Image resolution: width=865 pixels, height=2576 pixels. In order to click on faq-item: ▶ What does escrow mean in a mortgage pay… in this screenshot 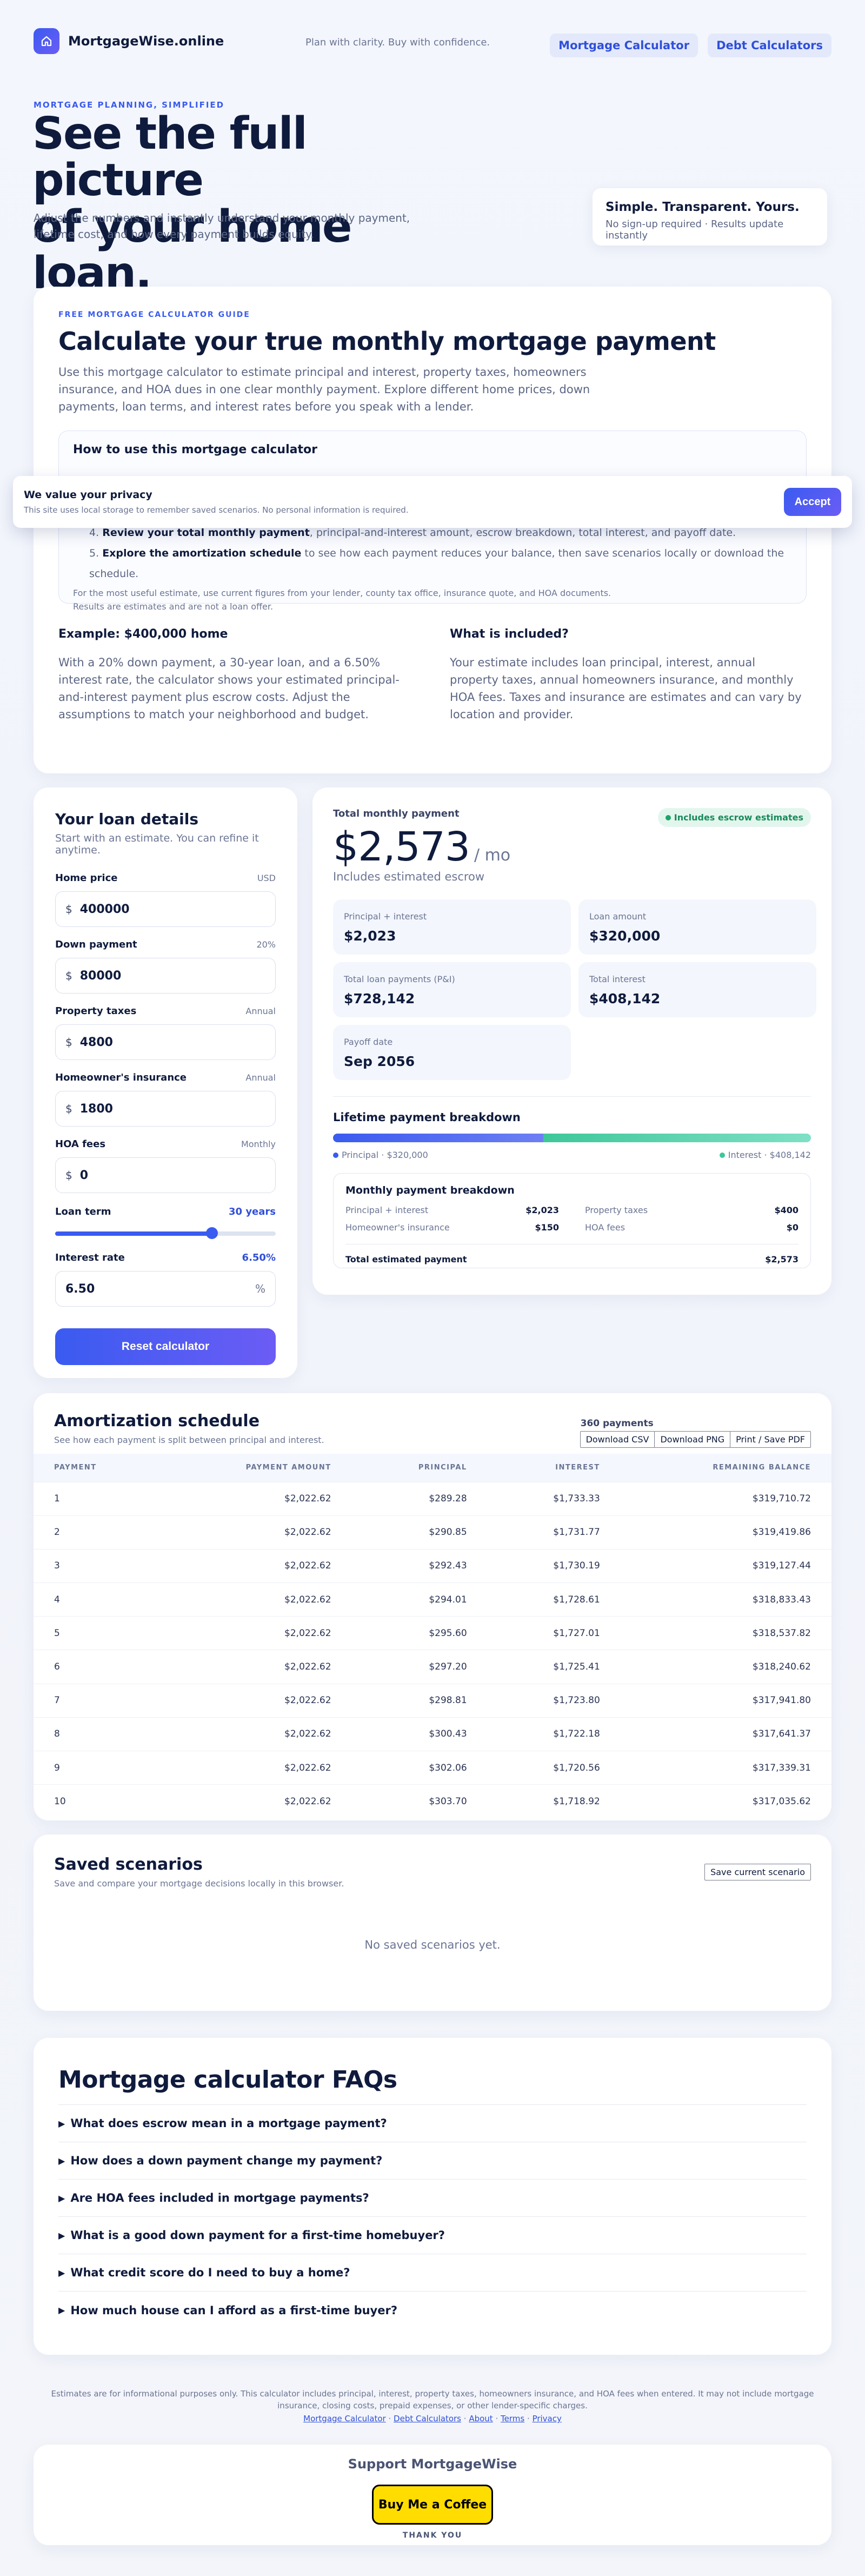, I will do `click(432, 2123)`.